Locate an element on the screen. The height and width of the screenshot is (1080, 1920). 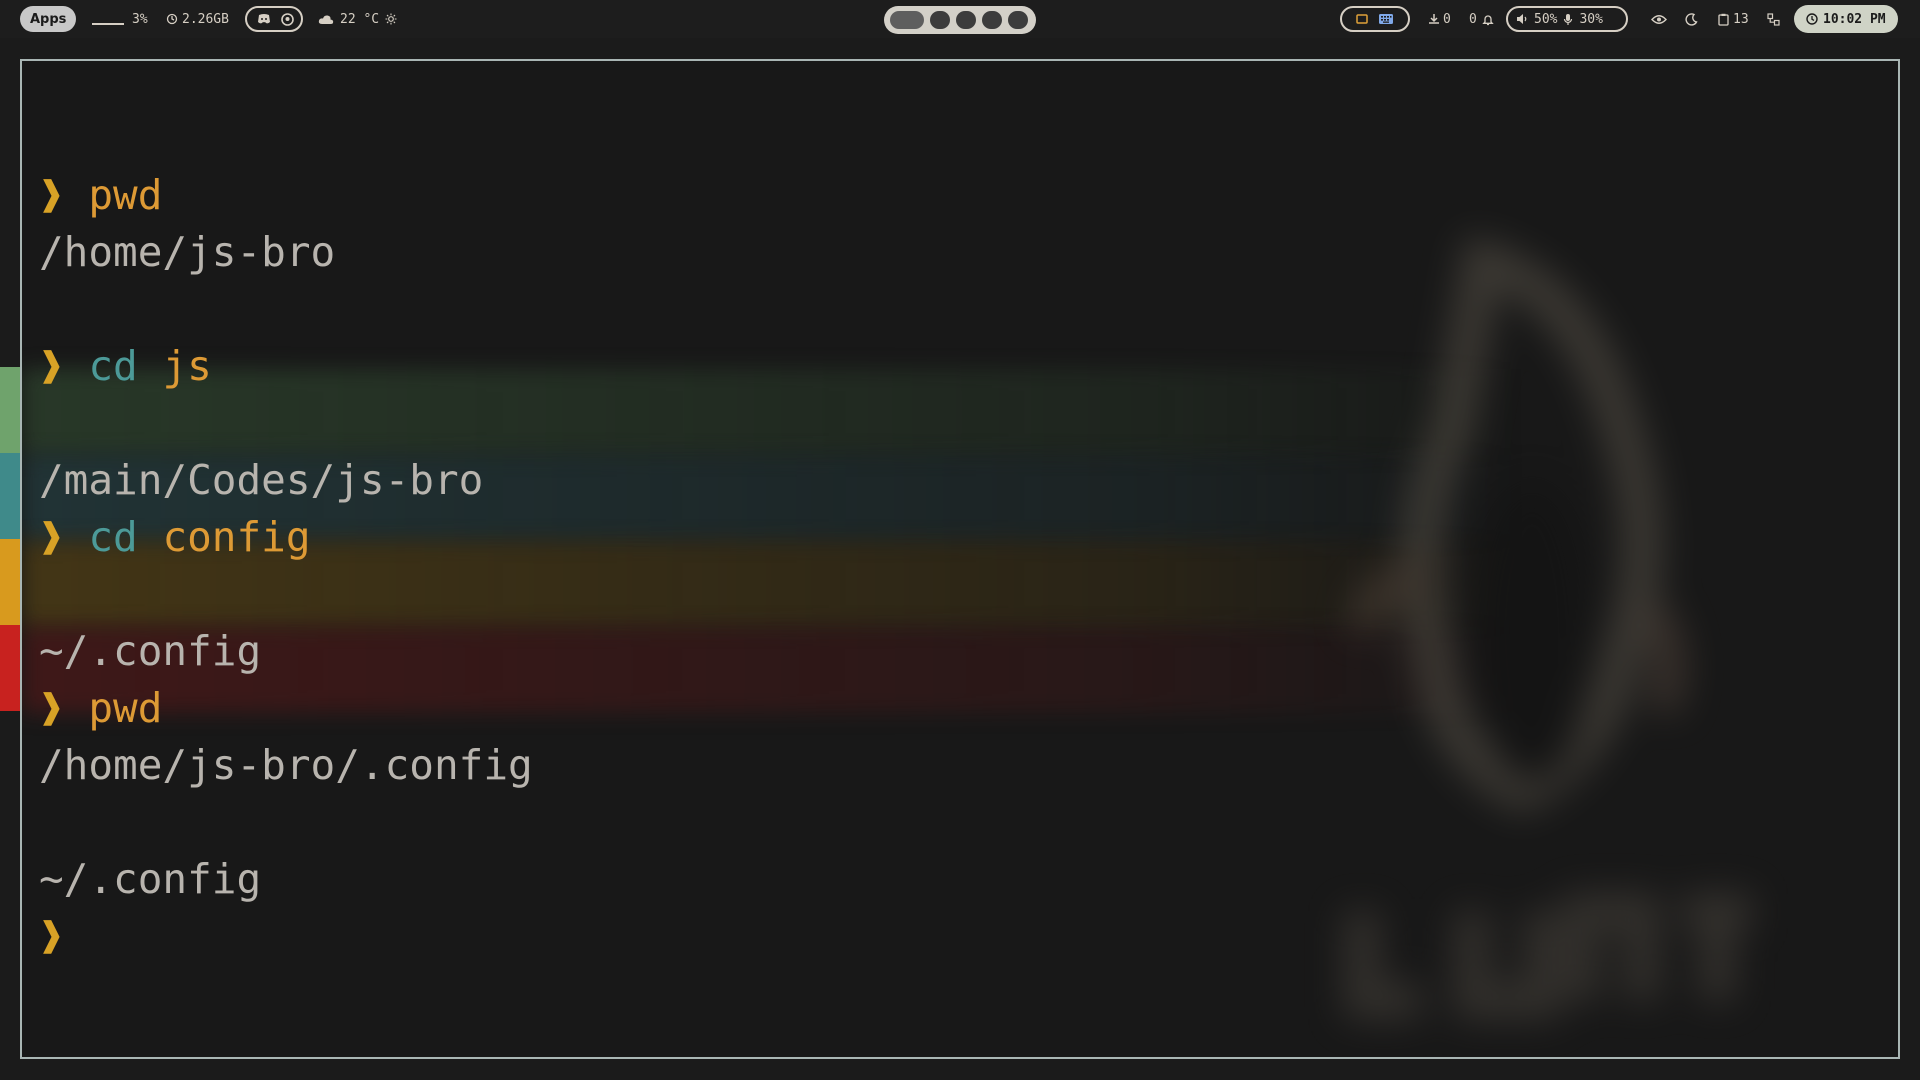
window-icon is located at coordinates (1362, 19).